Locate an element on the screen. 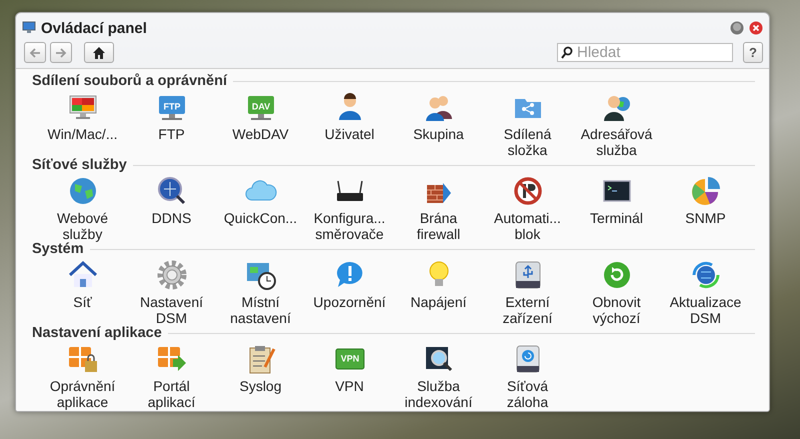  control-panel-item: Syslog is located at coordinates (260, 368).